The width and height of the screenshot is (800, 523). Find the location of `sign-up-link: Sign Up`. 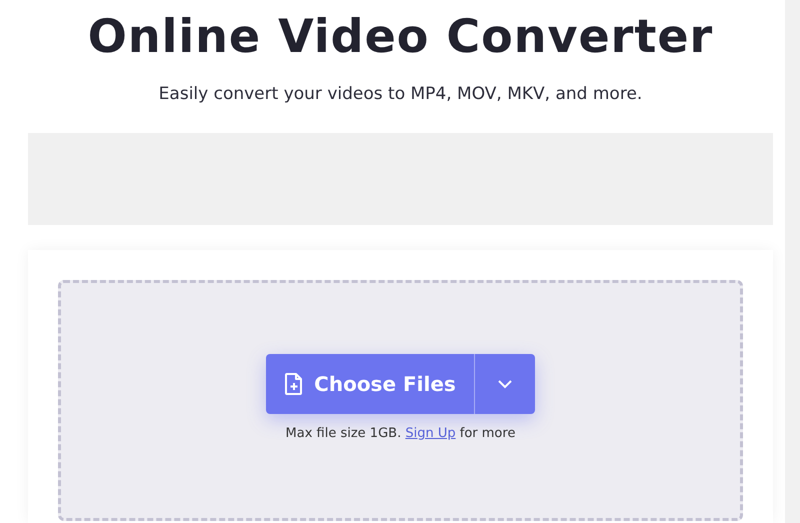

sign-up-link: Sign Up is located at coordinates (430, 433).